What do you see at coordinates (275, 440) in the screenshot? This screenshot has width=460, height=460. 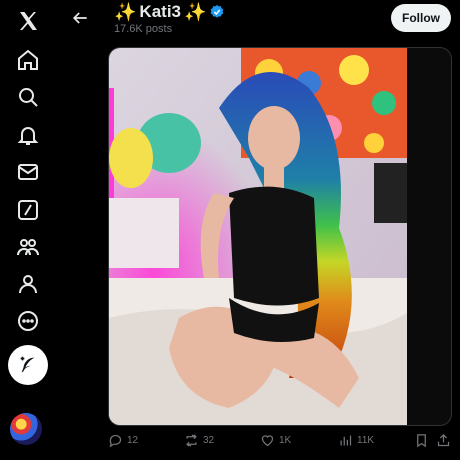 I see `like-button: 1K` at bounding box center [275, 440].